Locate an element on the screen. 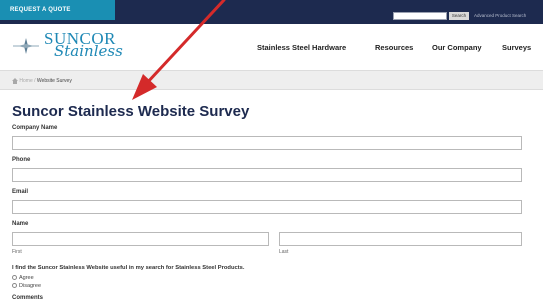 The height and width of the screenshot is (302, 543). company-name-field is located at coordinates (267, 143).